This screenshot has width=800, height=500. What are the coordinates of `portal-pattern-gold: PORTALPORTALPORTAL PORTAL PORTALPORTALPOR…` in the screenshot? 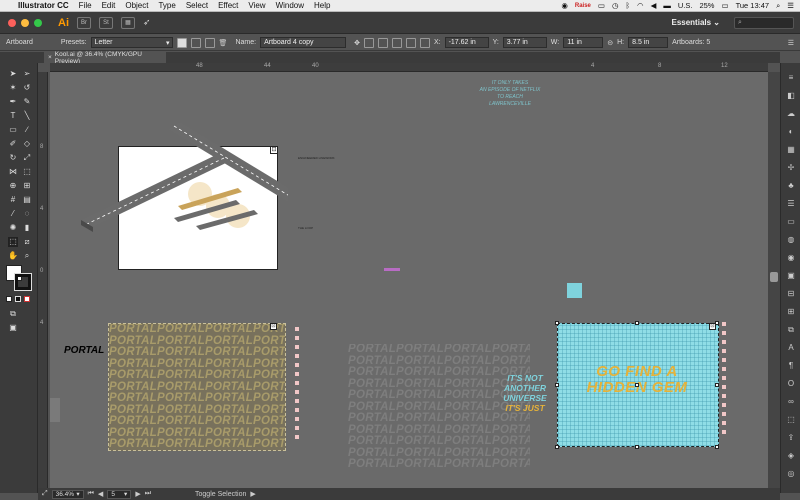 It's located at (197, 387).